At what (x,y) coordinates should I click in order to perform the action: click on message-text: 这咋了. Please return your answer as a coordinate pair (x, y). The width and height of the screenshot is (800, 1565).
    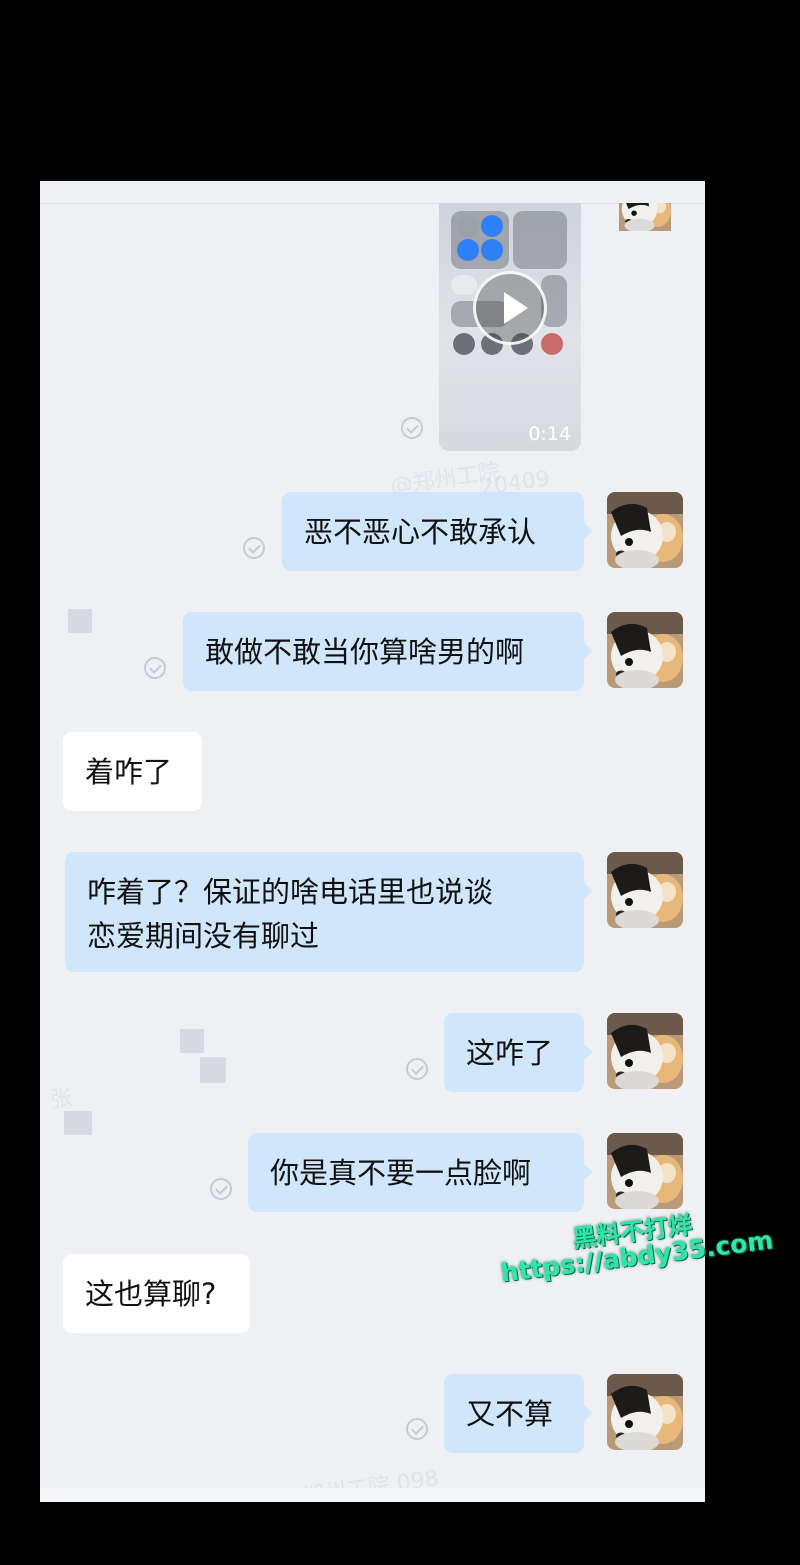
    Looking at the image, I should click on (510, 1052).